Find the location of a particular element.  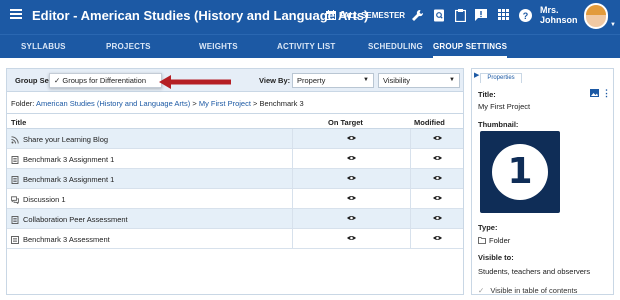

tab-properties: Properties is located at coordinates (501, 78).